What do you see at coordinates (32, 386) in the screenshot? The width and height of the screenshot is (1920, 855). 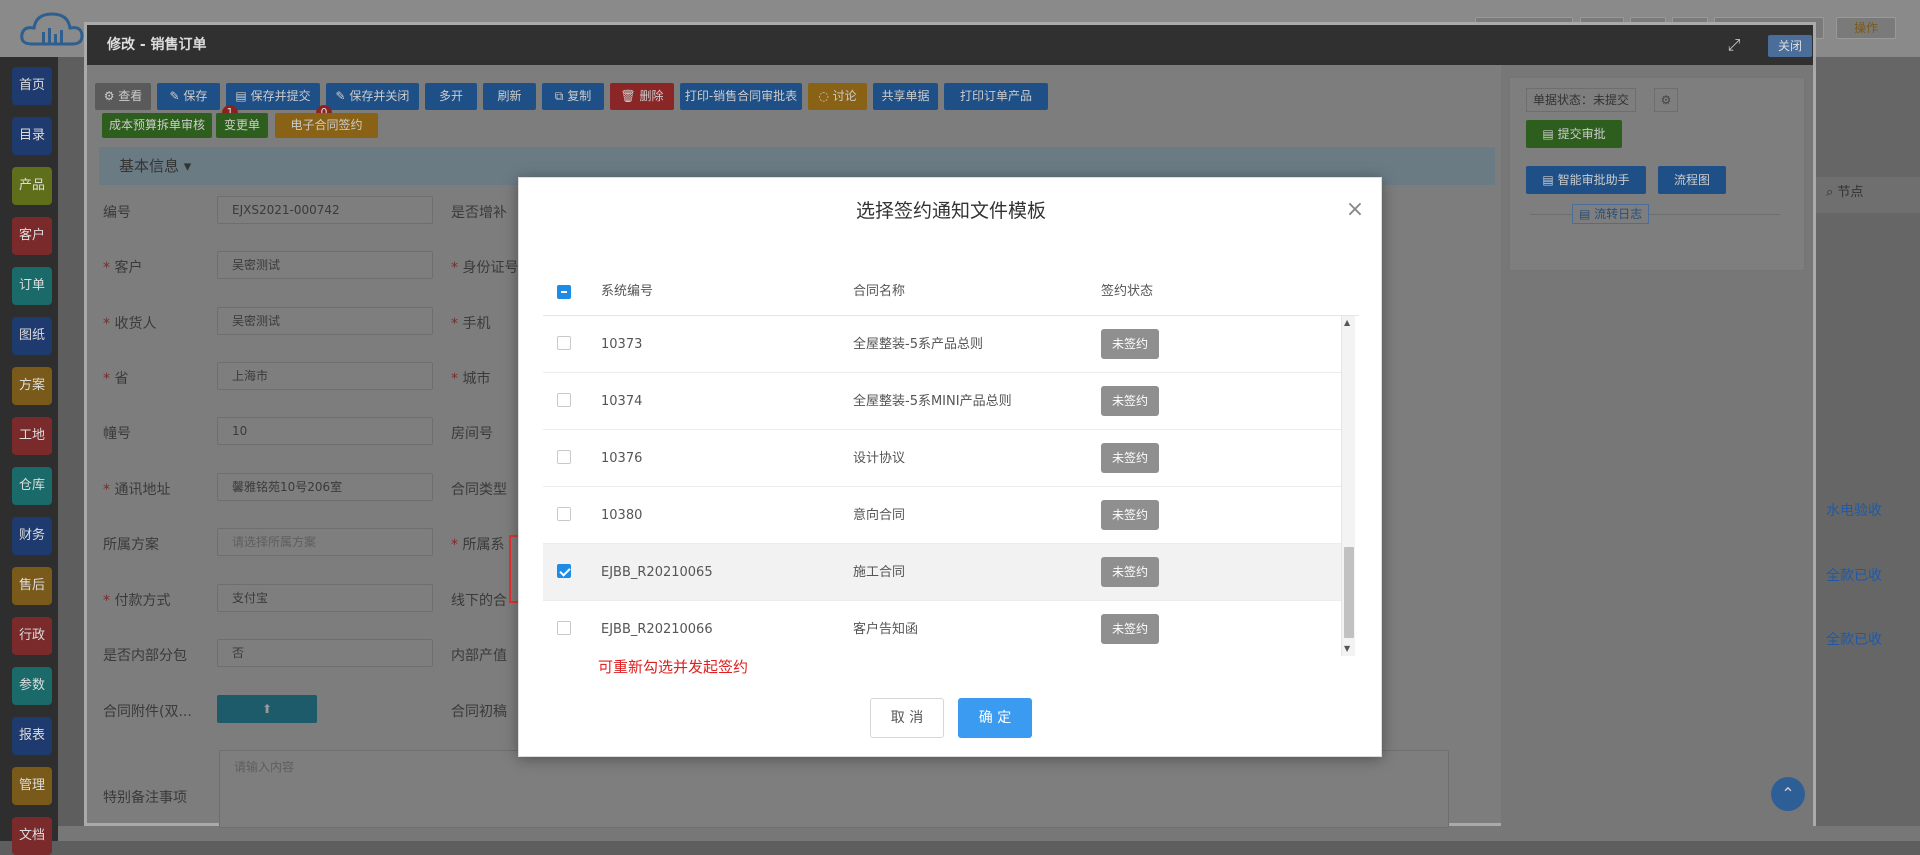 I see `sidebar-item: 方案` at bounding box center [32, 386].